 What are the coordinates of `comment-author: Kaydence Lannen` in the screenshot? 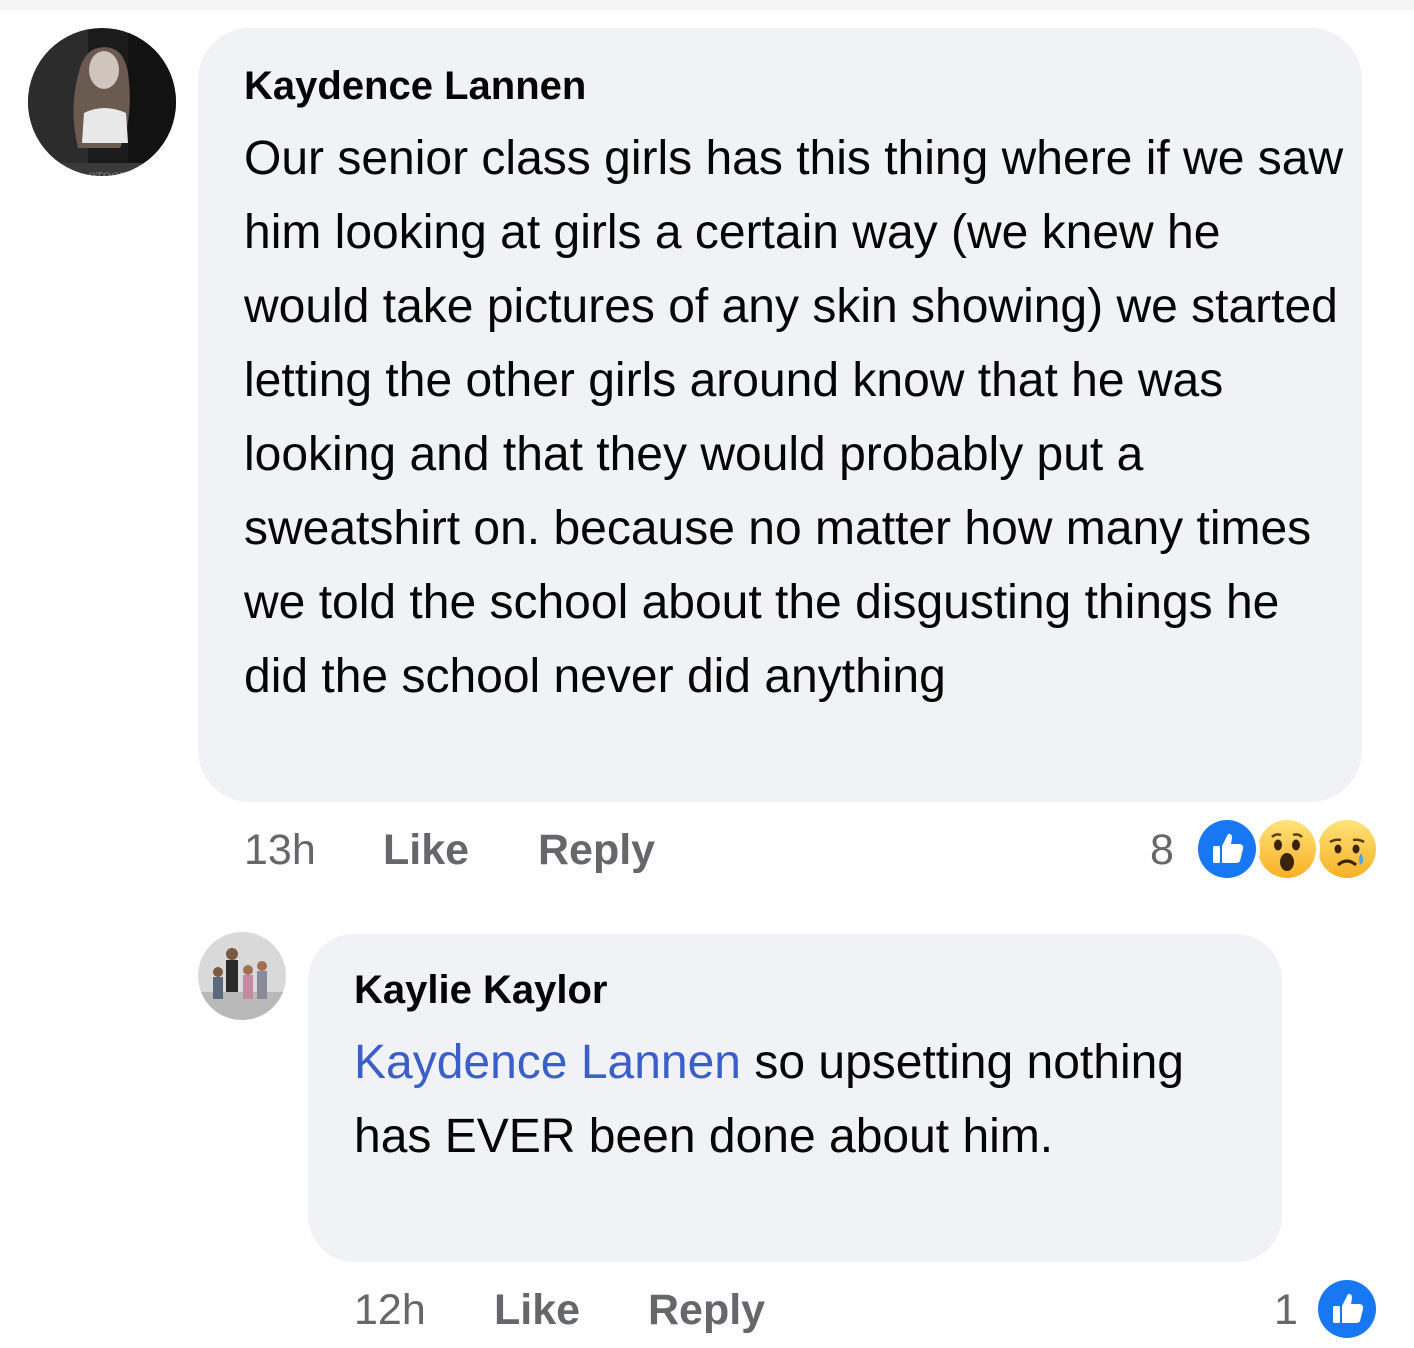 It's located at (415, 86).